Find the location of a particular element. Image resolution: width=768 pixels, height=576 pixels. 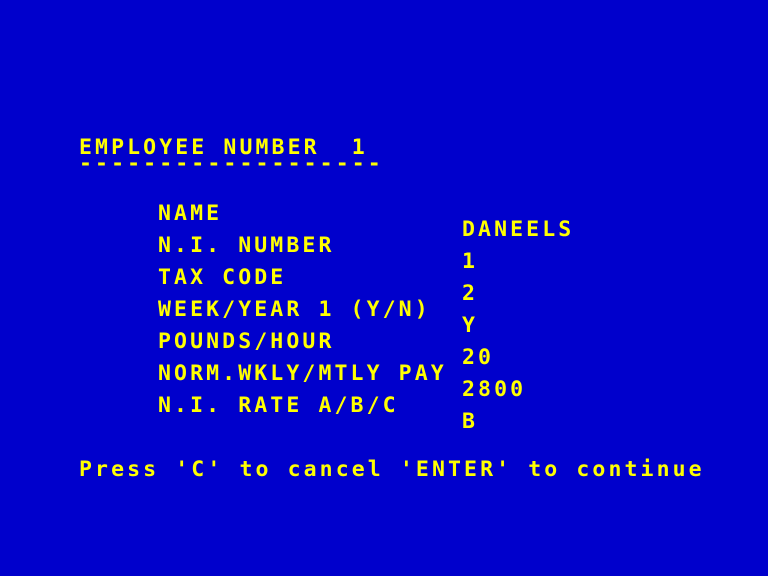

field-label-normal-pay: NORM.WKLY/MTLY PAY is located at coordinates (302, 373).